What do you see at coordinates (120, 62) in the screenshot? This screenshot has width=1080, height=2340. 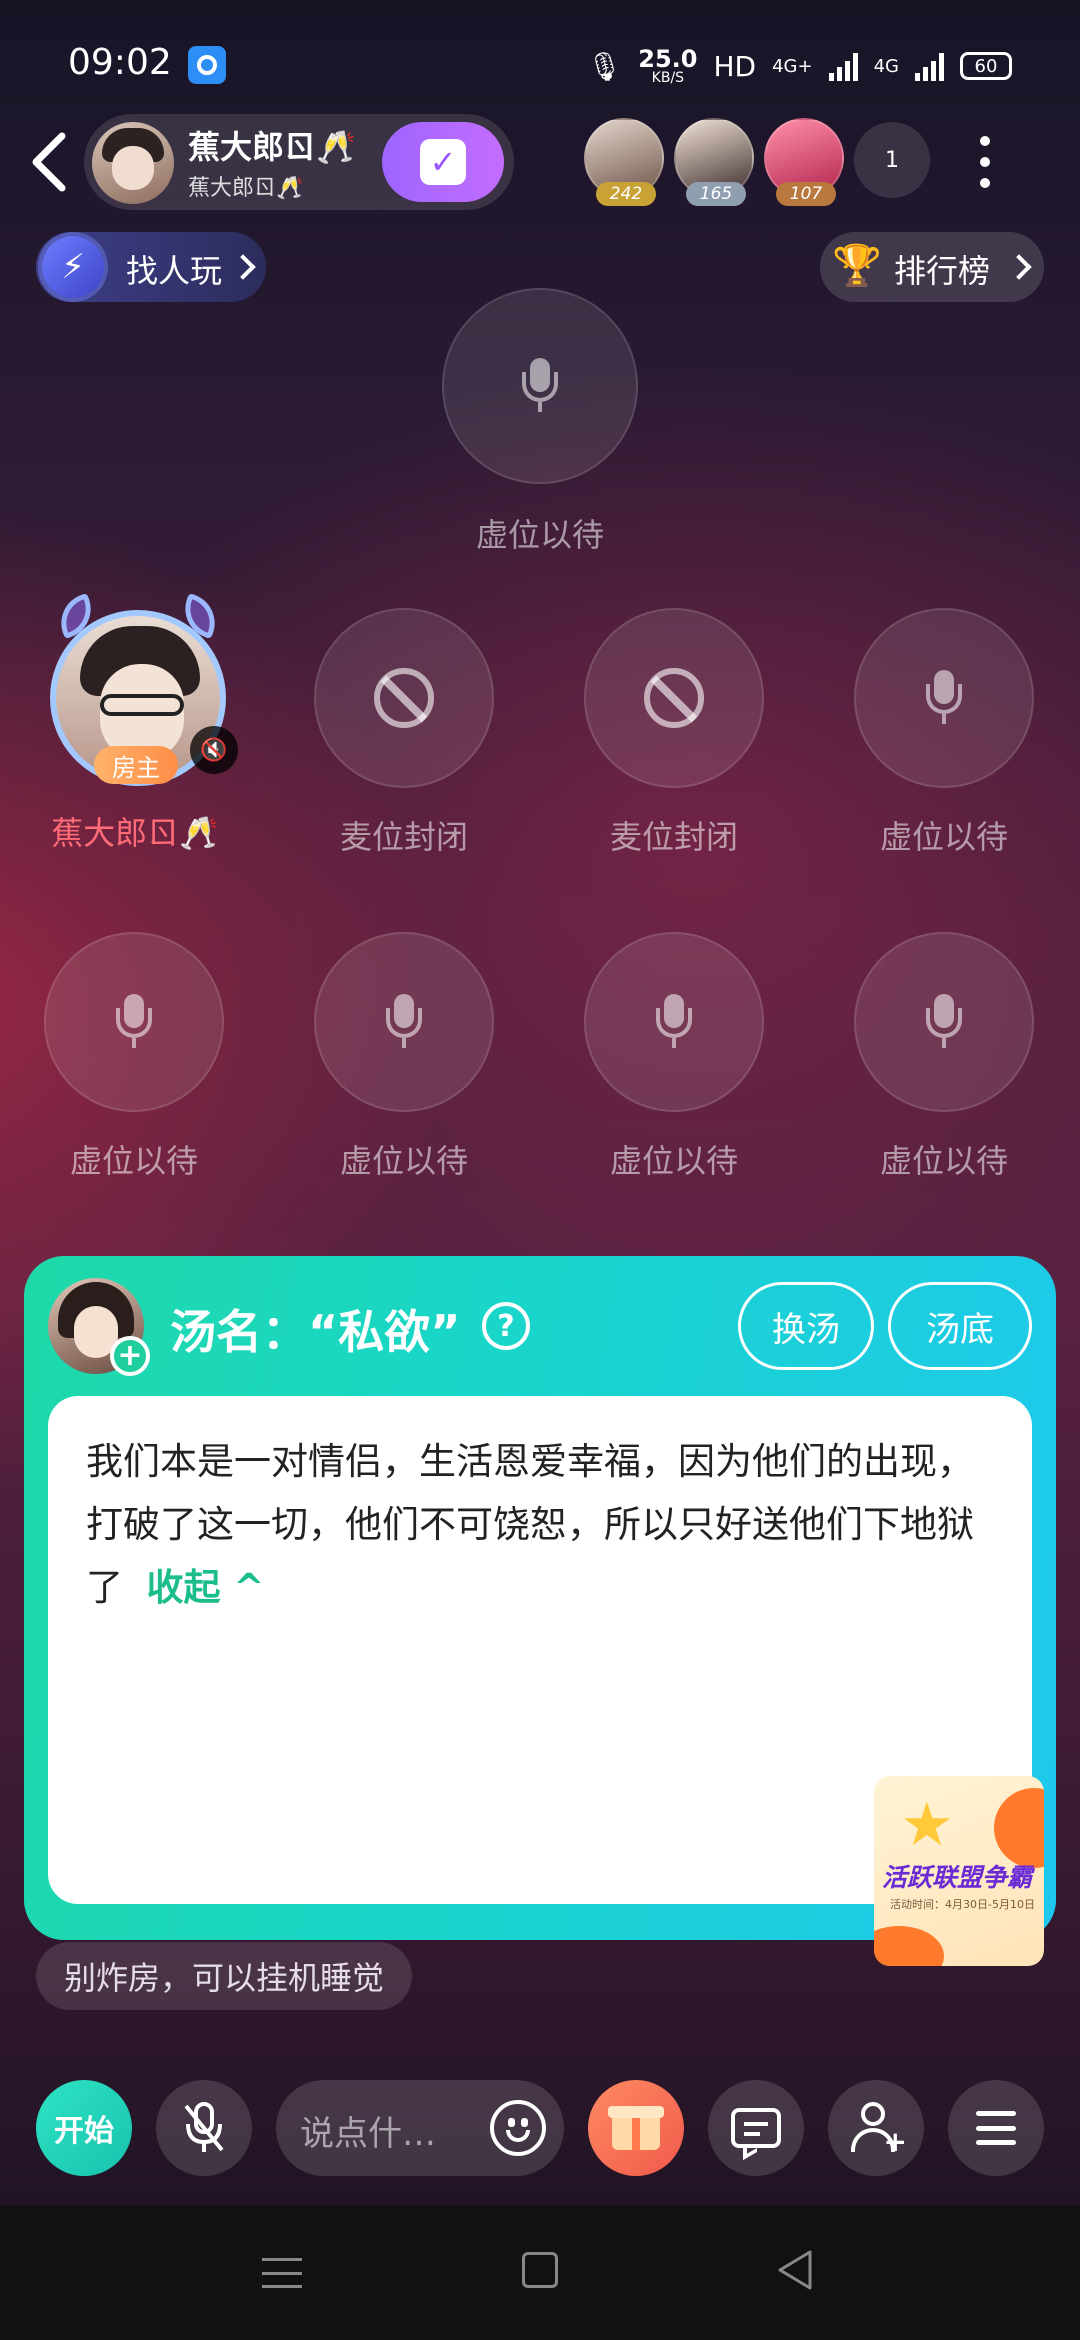 I see `status-time: 09:02` at bounding box center [120, 62].